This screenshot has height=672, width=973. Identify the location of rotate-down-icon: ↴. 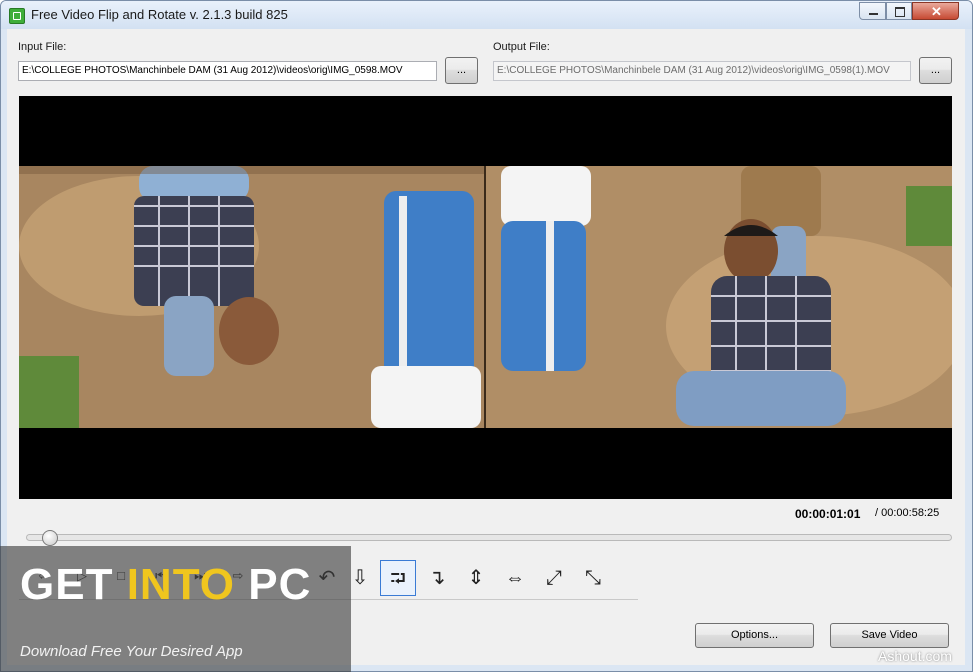
(437, 578).